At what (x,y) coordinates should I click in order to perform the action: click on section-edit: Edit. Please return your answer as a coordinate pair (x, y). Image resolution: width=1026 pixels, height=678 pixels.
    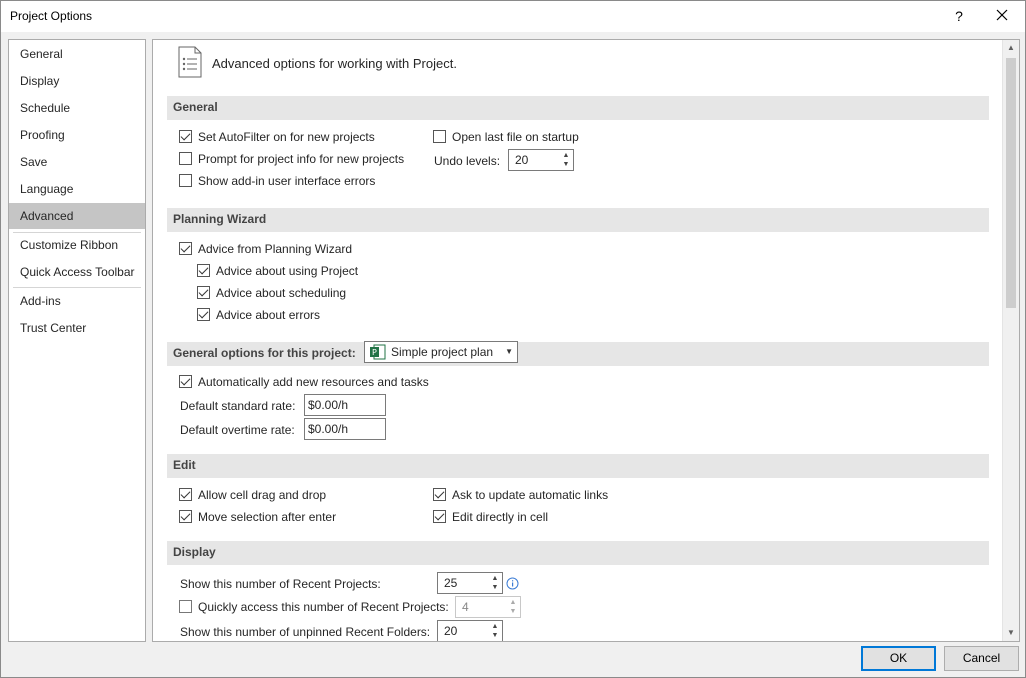
    Looking at the image, I should click on (578, 466).